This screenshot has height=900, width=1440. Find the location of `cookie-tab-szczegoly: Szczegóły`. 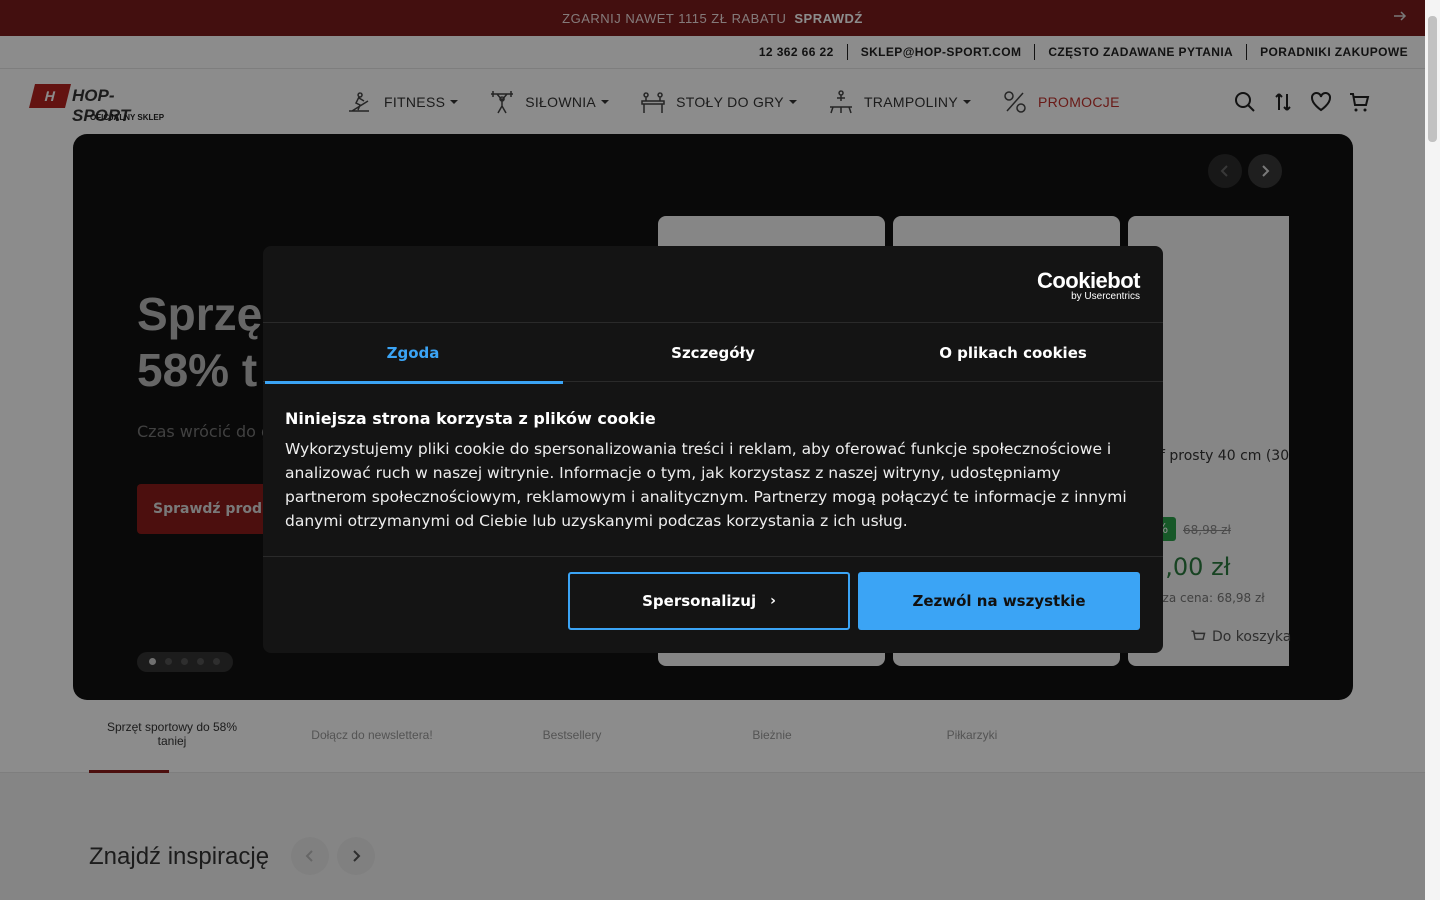

cookie-tab-szczegoly: Szczegóły is located at coordinates (713, 353).